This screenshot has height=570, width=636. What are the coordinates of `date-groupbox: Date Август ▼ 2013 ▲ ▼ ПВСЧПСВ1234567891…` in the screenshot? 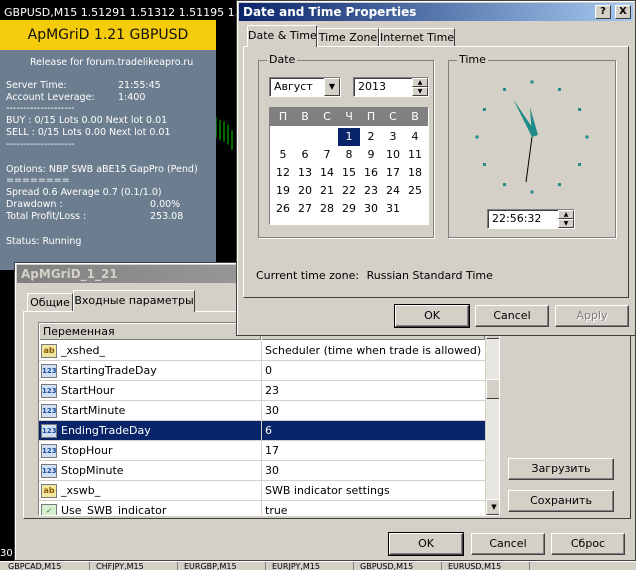 It's located at (346, 145).